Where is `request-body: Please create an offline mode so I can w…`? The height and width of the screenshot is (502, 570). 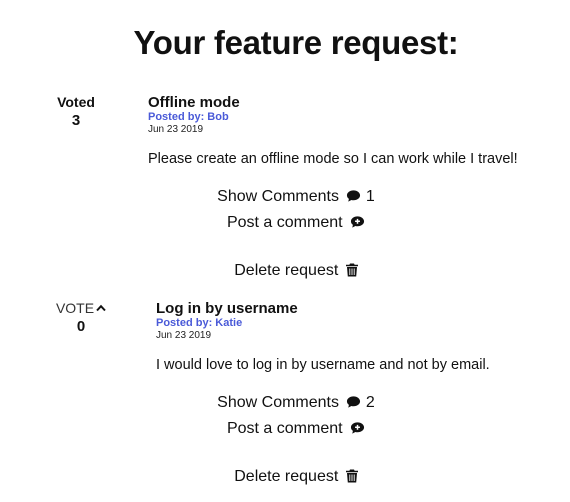
request-body: Please create an offline mode so I can w… is located at coordinates (333, 159).